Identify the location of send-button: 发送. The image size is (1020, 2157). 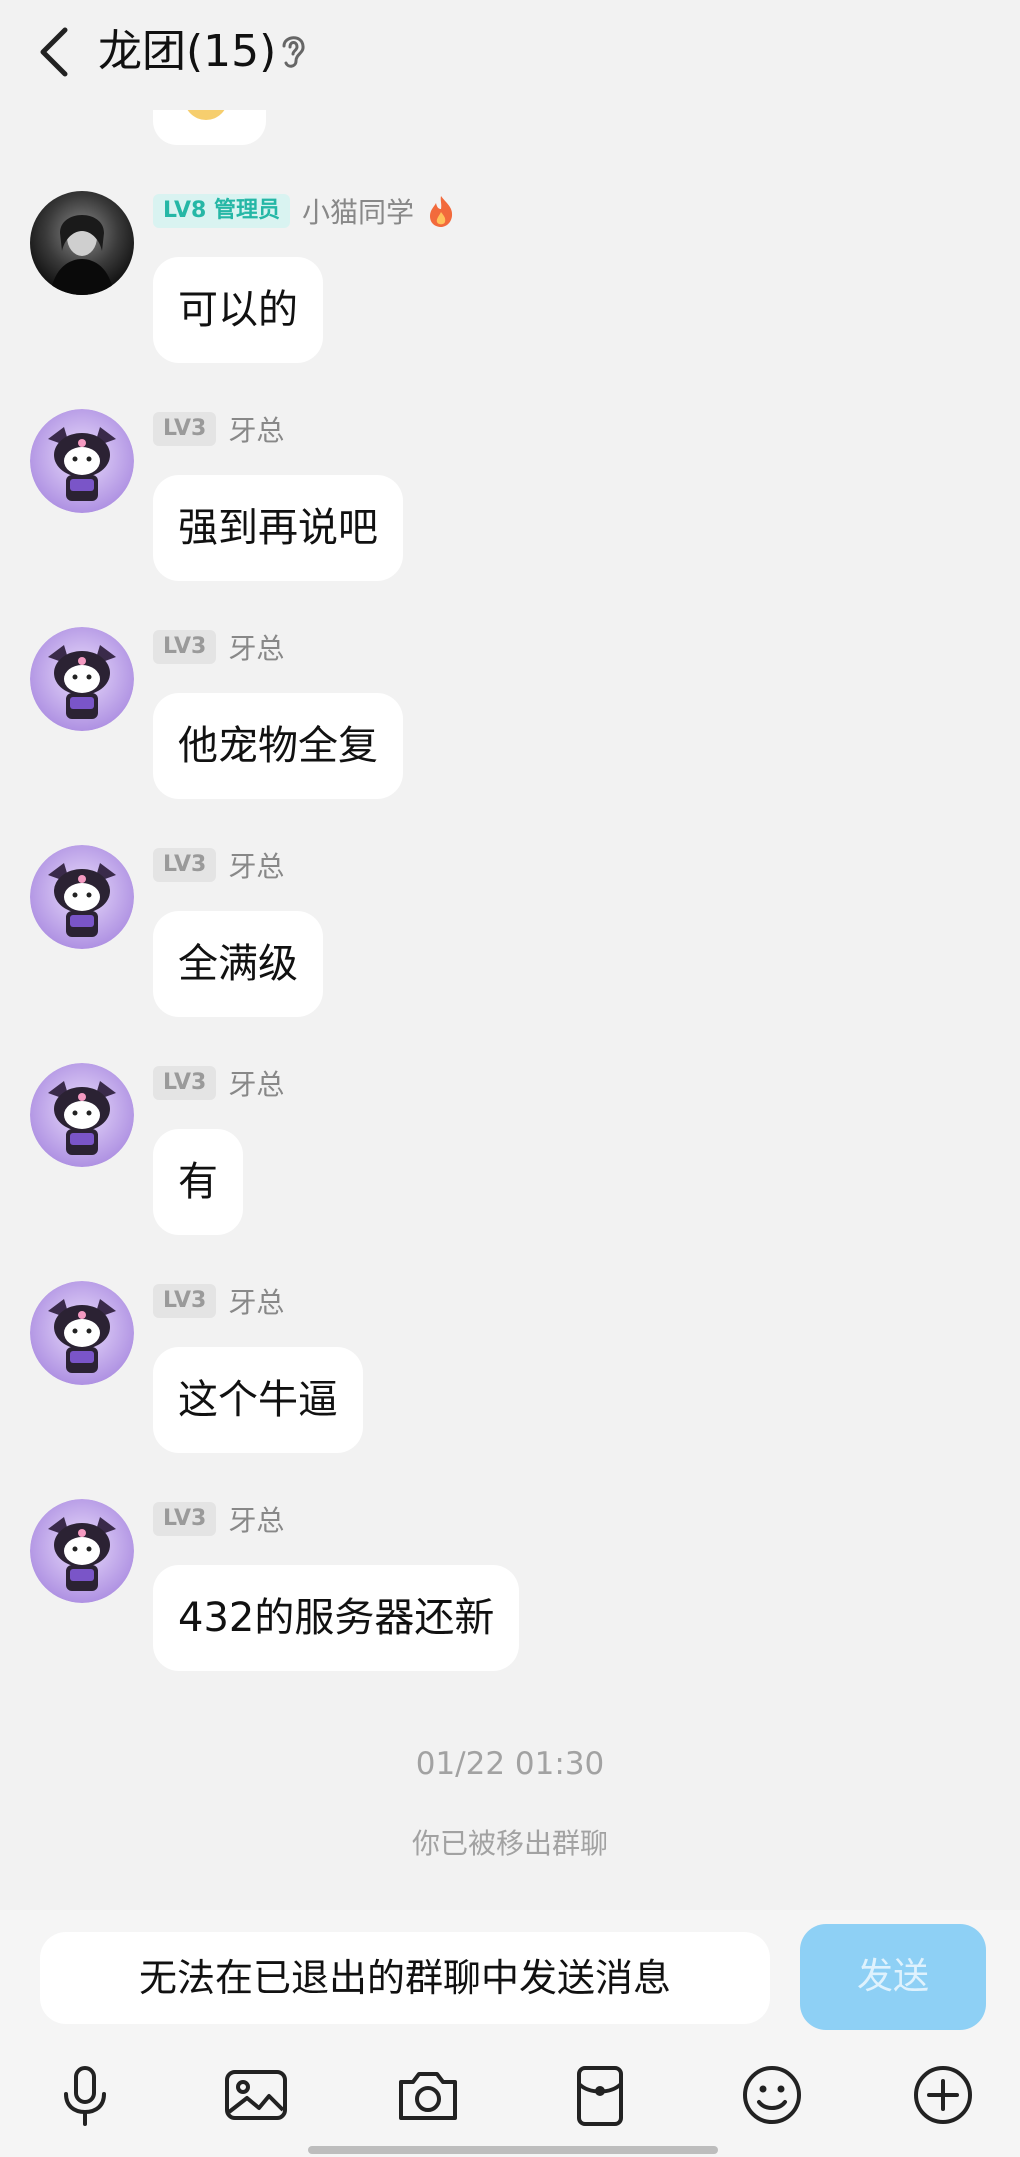
(893, 1977).